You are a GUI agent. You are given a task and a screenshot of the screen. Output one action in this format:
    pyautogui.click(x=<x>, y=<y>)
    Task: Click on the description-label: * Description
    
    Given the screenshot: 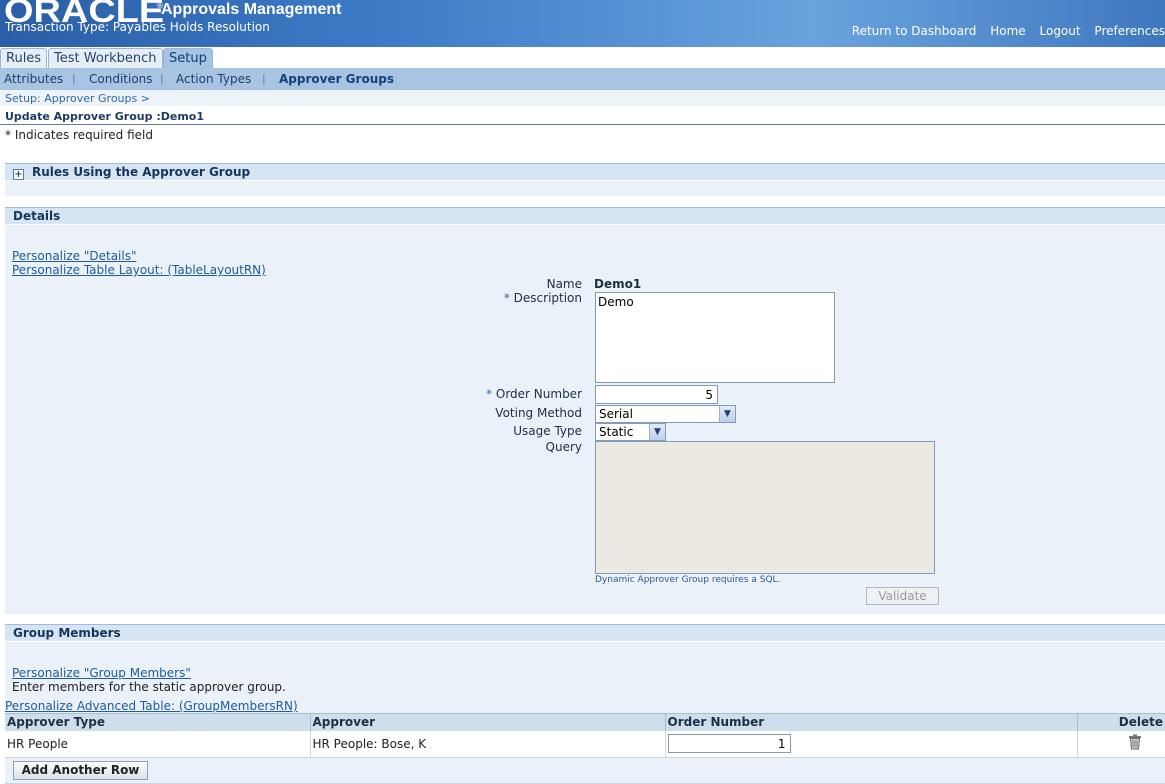 What is the action you would take?
    pyautogui.click(x=511, y=298)
    